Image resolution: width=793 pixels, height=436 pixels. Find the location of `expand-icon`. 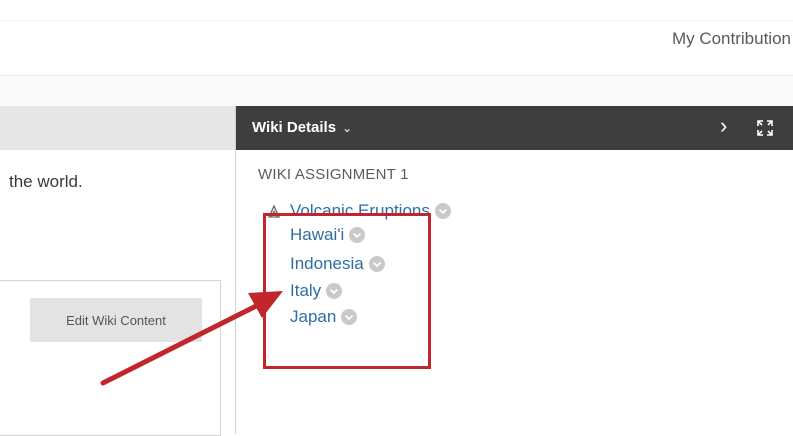

expand-icon is located at coordinates (765, 128).